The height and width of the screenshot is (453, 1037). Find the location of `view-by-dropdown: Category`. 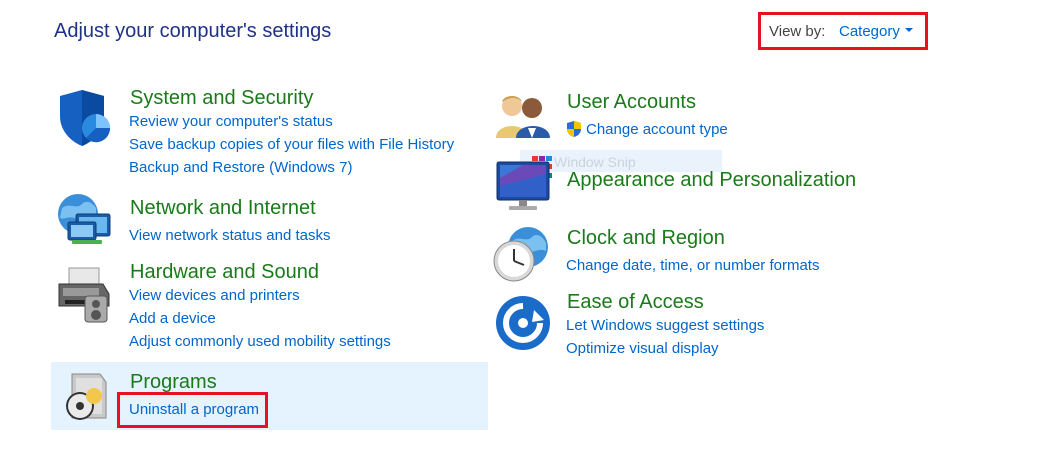

view-by-dropdown: Category is located at coordinates (876, 31).